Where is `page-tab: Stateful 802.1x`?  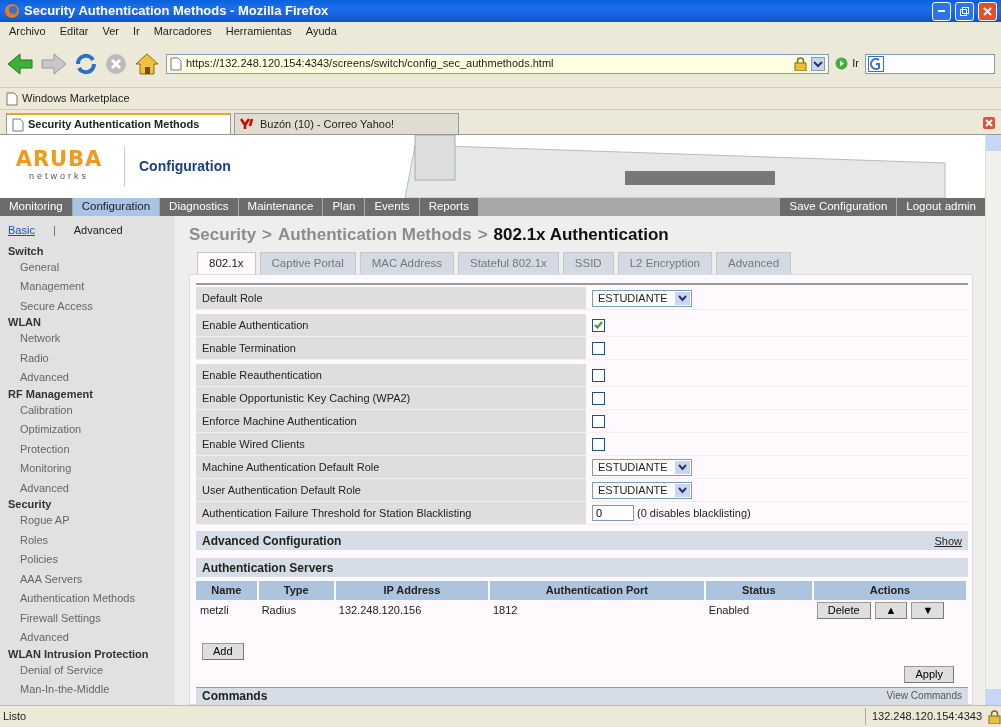
page-tab: Stateful 802.1x is located at coordinates (508, 263).